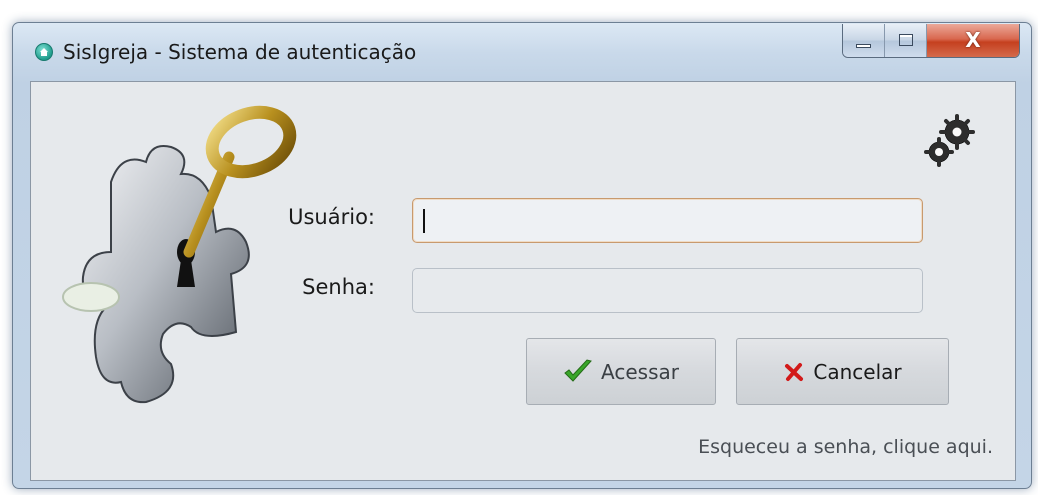 The image size is (1038, 495). What do you see at coordinates (794, 371) in the screenshot?
I see `cross-icon` at bounding box center [794, 371].